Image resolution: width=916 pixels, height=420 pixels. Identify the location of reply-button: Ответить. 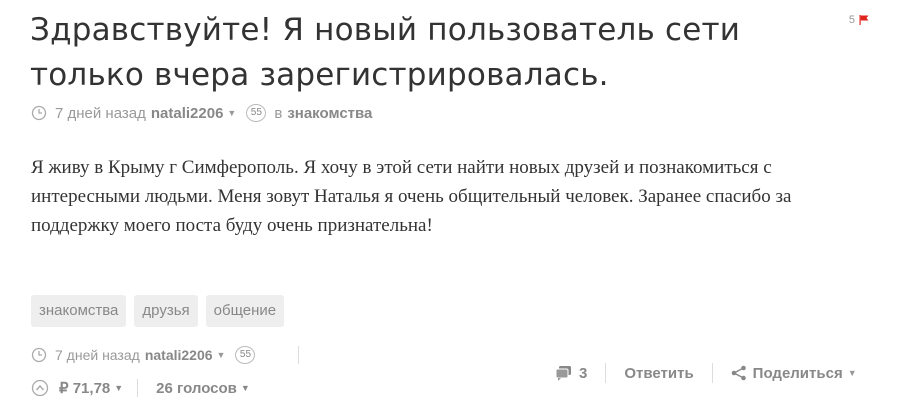
(658, 373).